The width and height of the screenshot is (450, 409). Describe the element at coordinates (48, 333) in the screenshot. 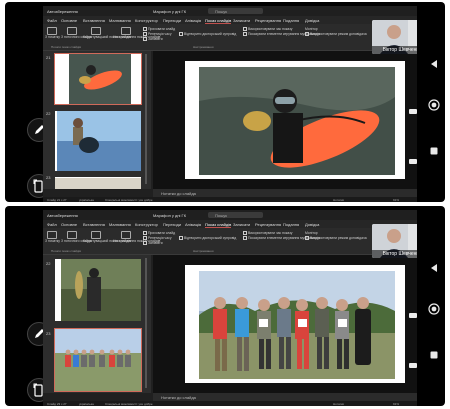

I see `thumb-number: 23` at that location.